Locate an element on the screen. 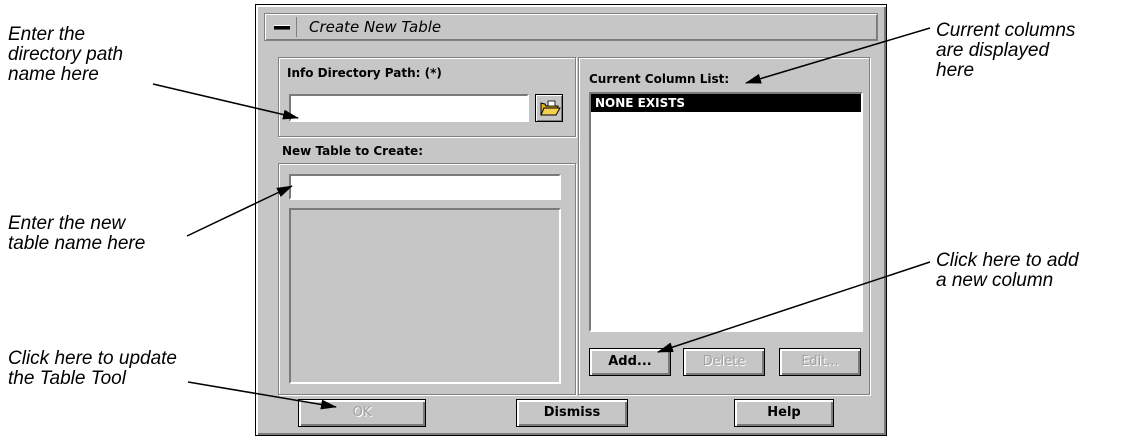 The width and height of the screenshot is (1128, 440). new-table-label: New Table to Create: is located at coordinates (352, 151).